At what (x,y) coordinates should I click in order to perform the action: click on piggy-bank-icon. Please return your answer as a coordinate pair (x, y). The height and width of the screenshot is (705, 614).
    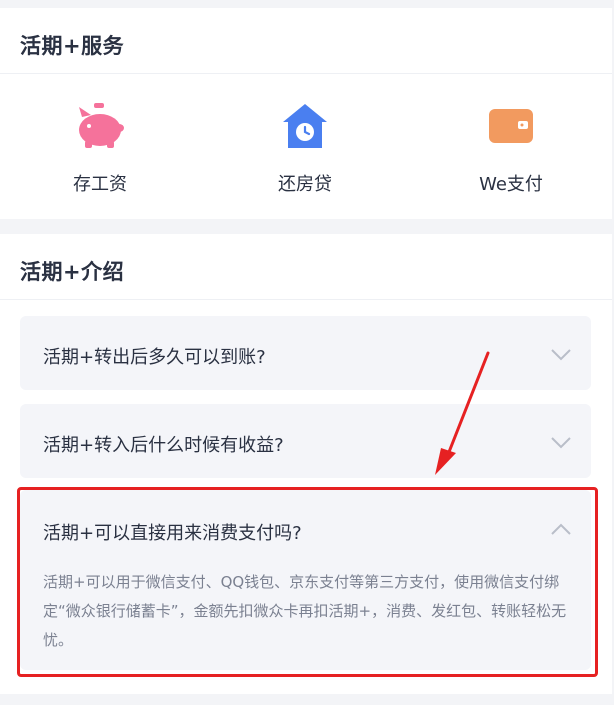
    Looking at the image, I should click on (100, 126).